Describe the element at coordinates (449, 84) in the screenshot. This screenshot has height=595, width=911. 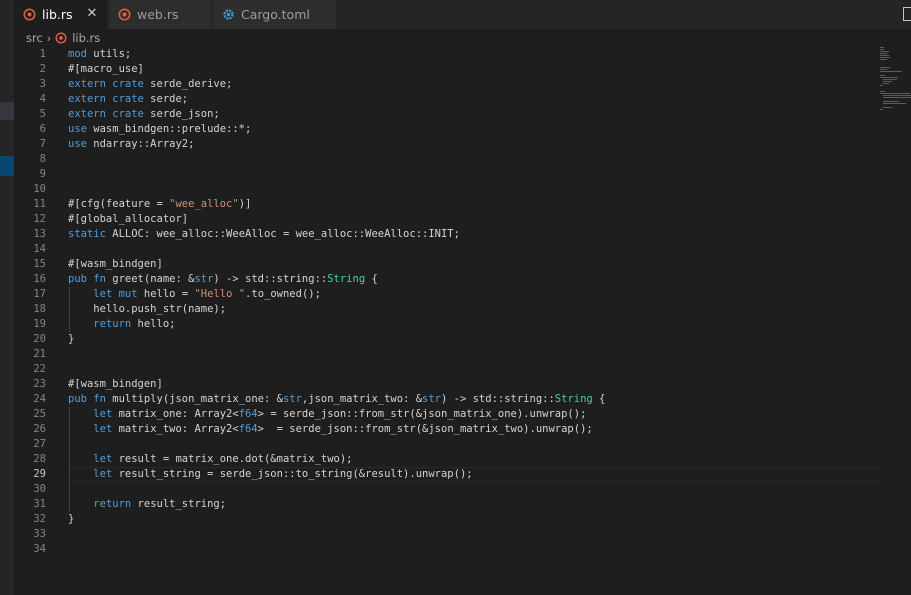
I see `code-line: 3 extern crate serde_derive;` at that location.